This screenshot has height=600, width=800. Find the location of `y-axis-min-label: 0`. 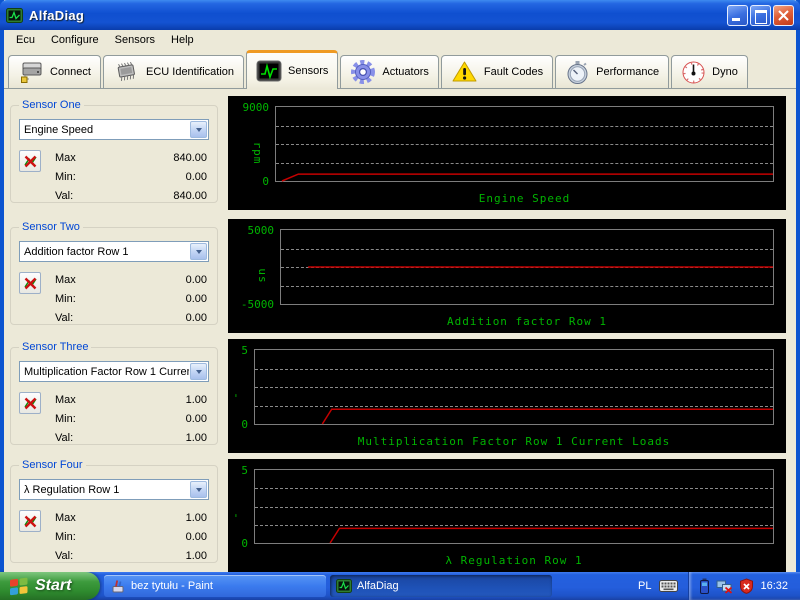

y-axis-min-label: 0 is located at coordinates (244, 424).